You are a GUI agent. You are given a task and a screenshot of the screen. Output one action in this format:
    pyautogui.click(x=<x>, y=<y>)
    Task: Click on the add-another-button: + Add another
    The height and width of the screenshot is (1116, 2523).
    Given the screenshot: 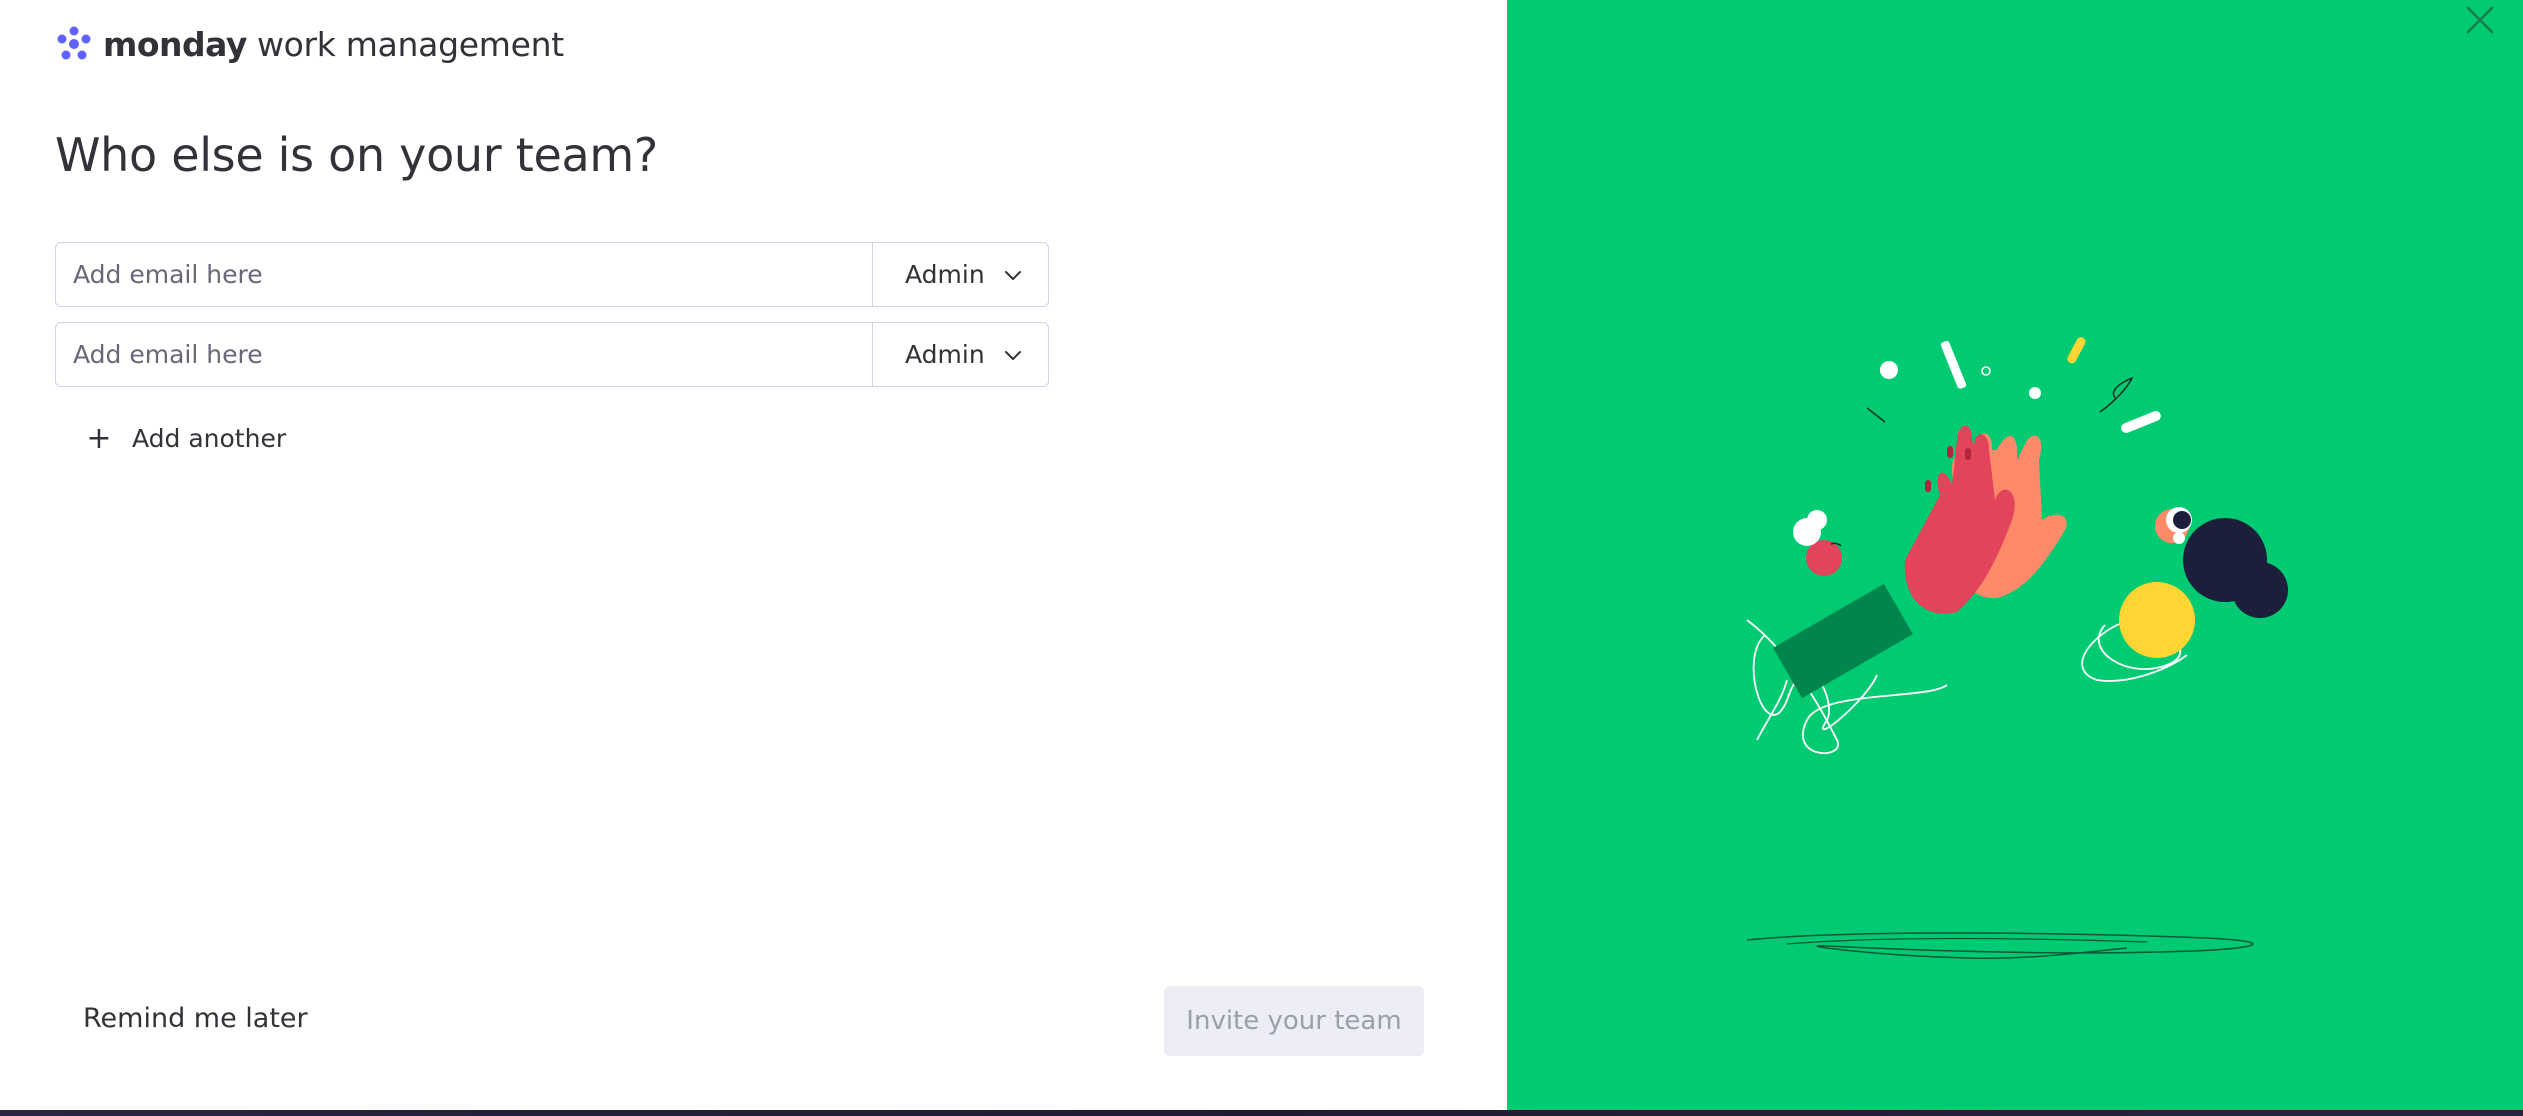 What is the action you would take?
    pyautogui.click(x=185, y=438)
    